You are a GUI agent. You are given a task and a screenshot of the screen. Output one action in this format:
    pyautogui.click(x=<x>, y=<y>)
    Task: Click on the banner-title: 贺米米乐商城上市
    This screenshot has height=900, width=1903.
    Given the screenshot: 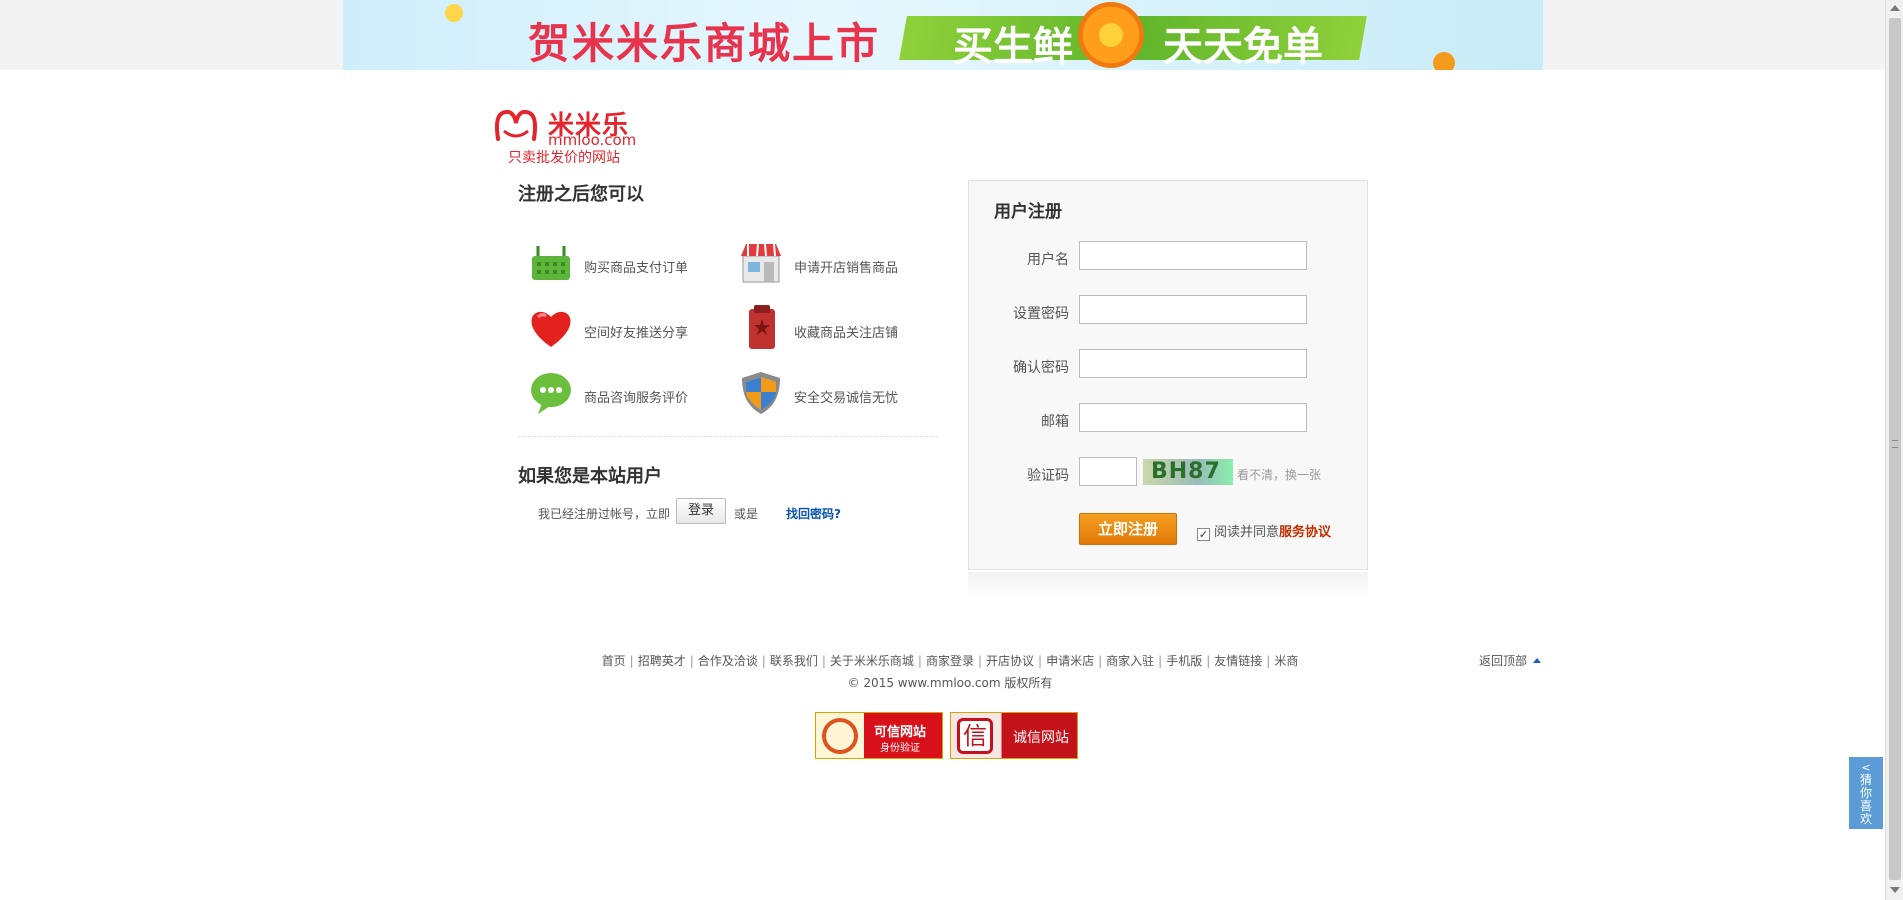 What is the action you would take?
    pyautogui.click(x=704, y=43)
    